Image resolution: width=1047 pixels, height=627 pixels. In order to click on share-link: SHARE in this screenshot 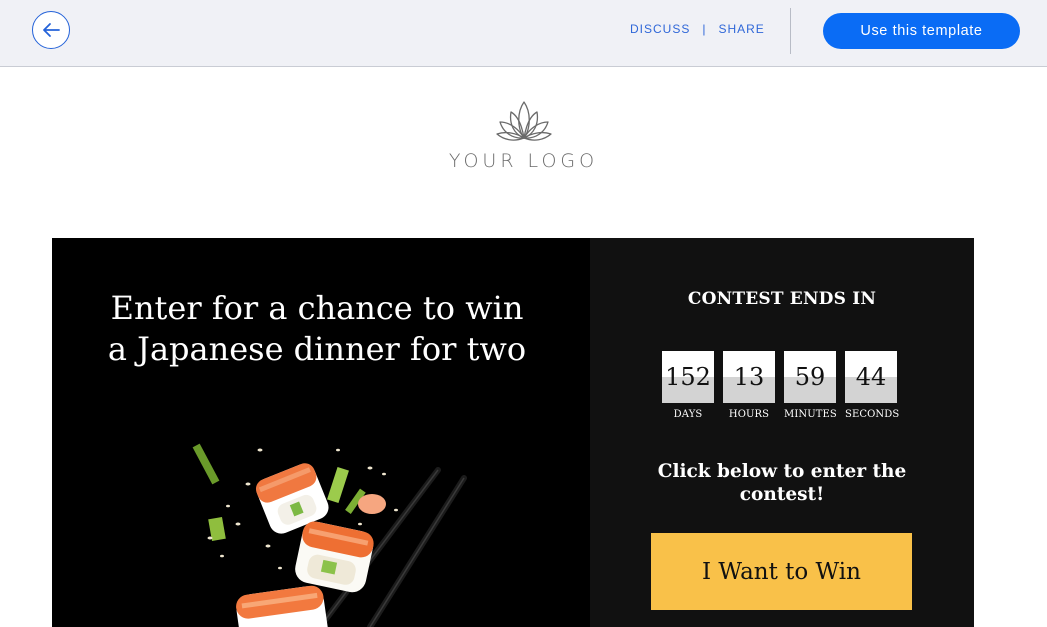, I will do `click(741, 29)`.